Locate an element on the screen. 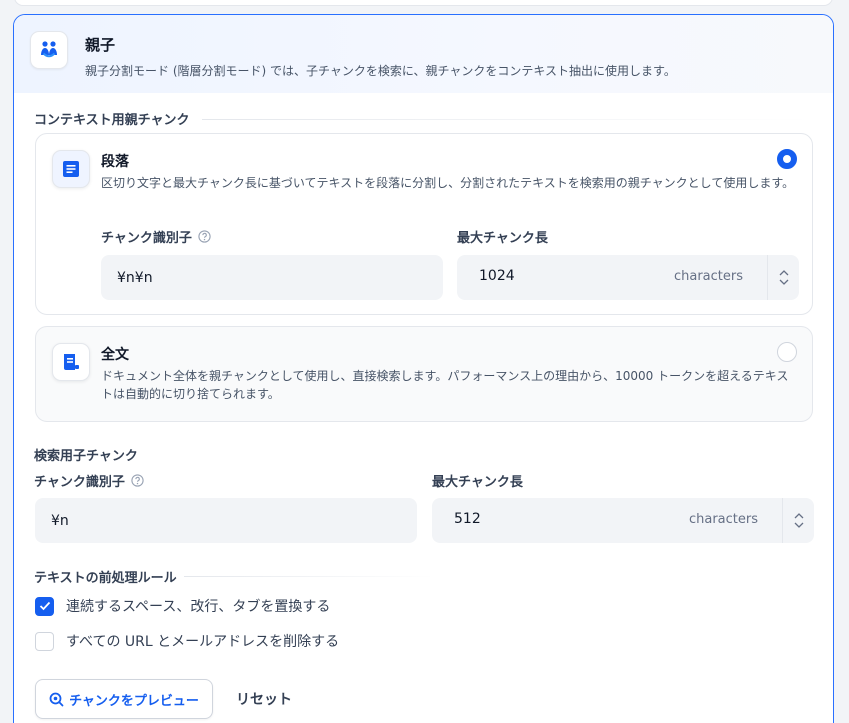 The width and height of the screenshot is (849, 723). check-icon is located at coordinates (44, 606).